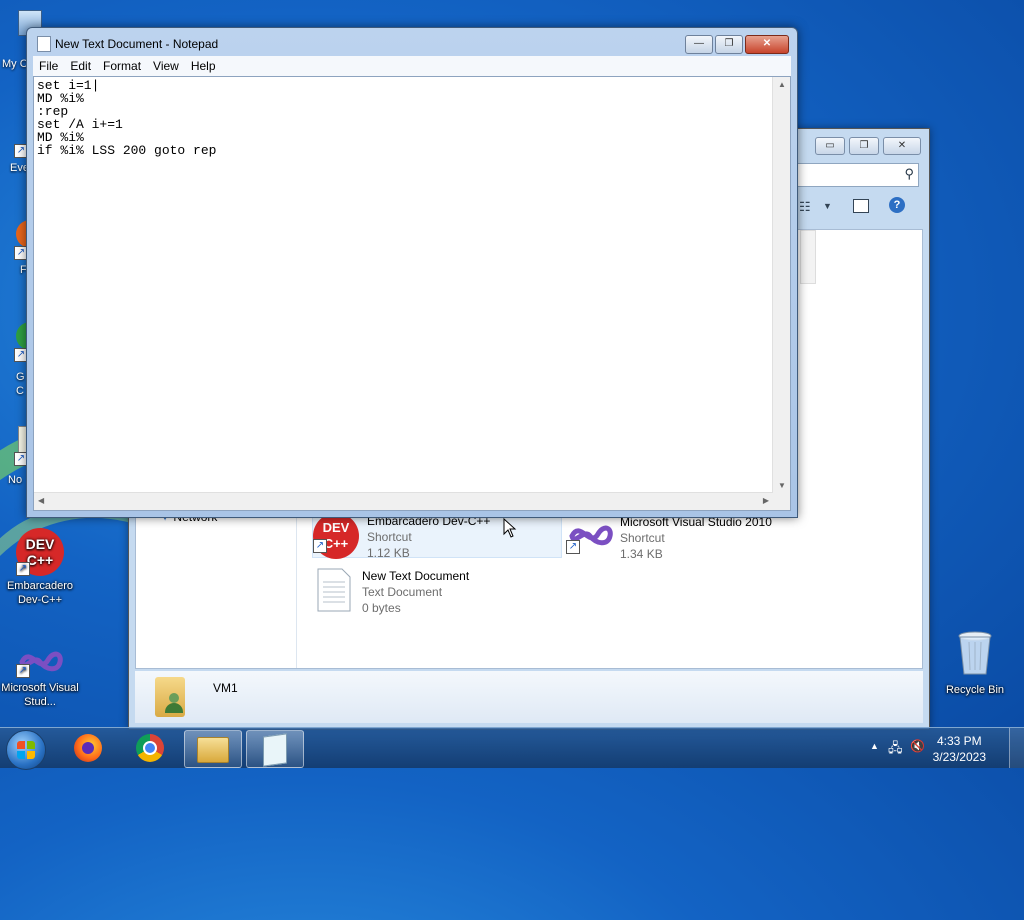 This screenshot has height=920, width=1024. Describe the element at coordinates (402, 592) in the screenshot. I see `file-type: Text Document` at that location.